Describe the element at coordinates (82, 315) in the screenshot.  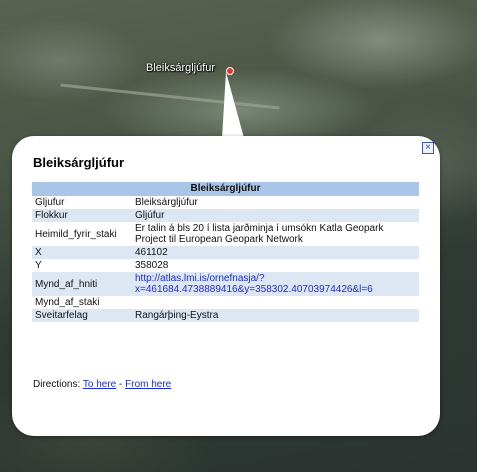
I see `row-key: Sveitarfelag` at that location.